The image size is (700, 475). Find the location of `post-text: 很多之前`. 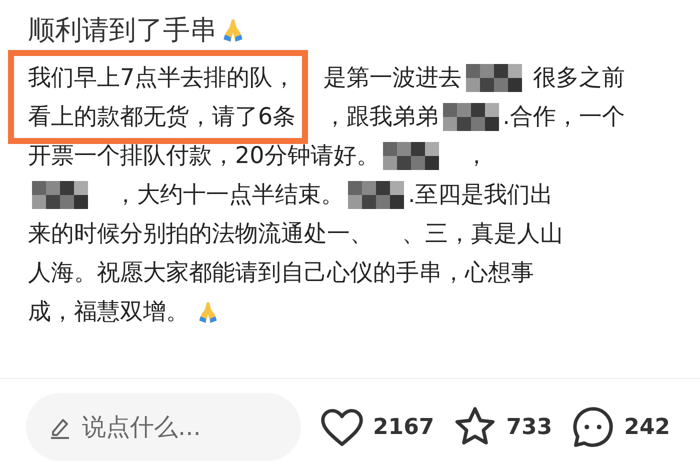

post-text: 很多之前 is located at coordinates (578, 78).